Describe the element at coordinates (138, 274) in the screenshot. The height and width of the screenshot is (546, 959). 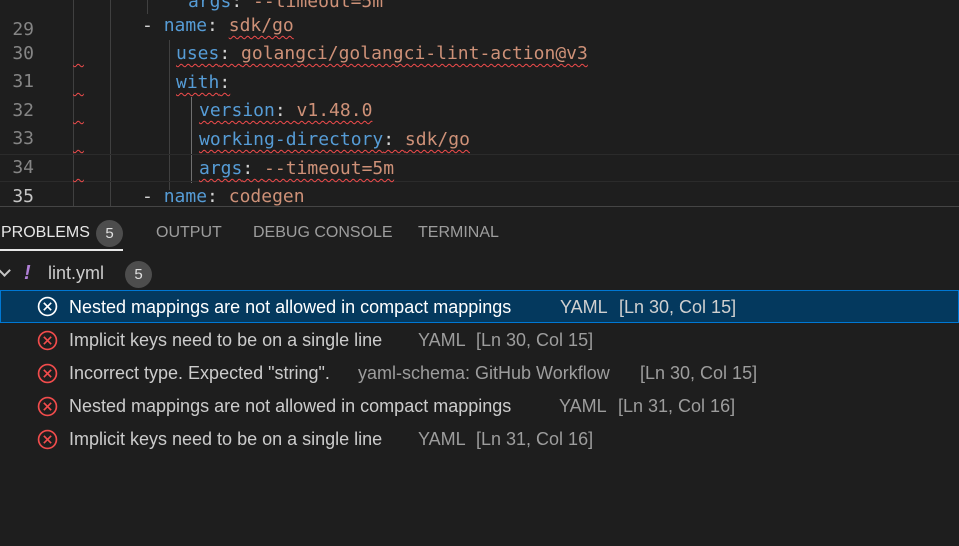
I see `file-problem-count: 5` at that location.